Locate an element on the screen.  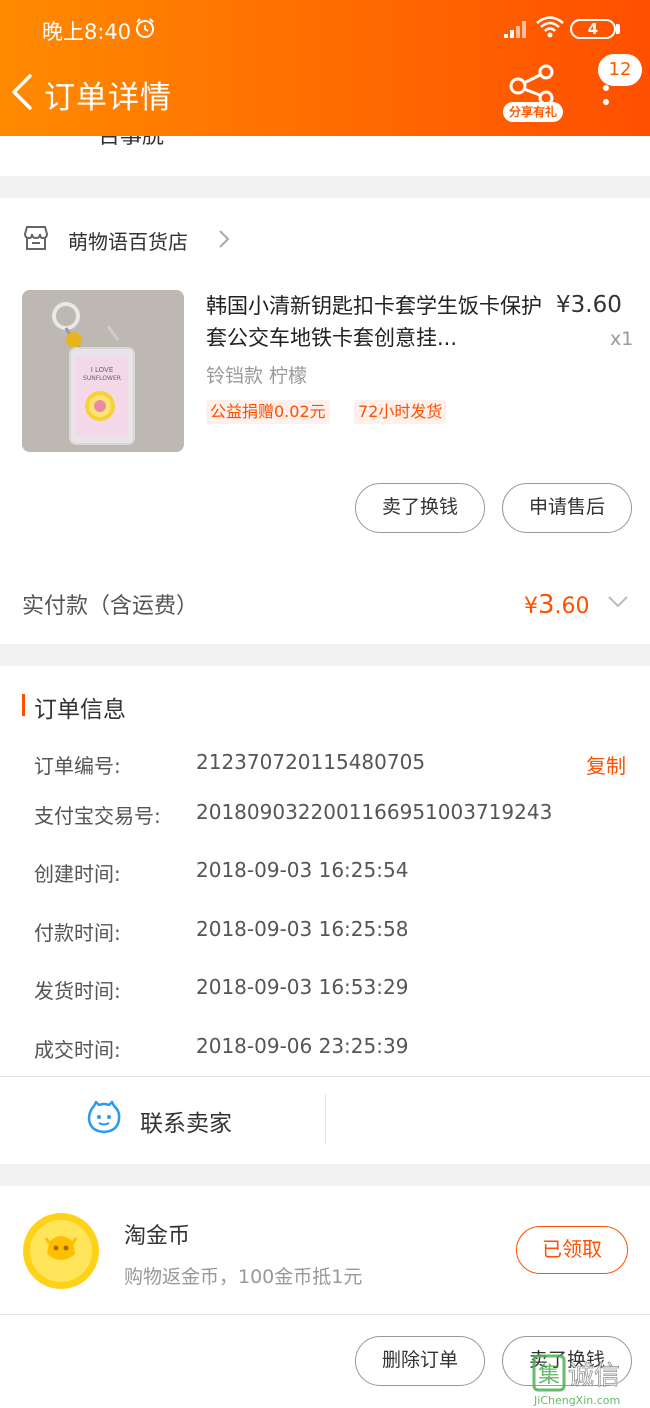
share-button: 分享有礼 is located at coordinates (533, 93).